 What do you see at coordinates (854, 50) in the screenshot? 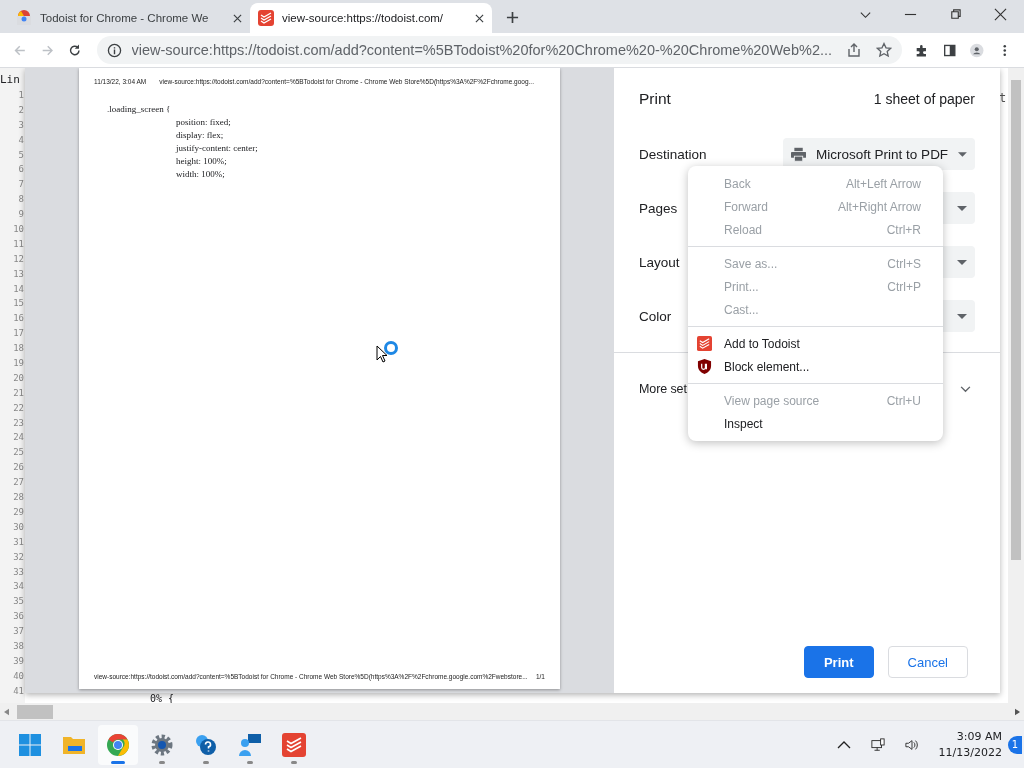
I see `share-icon` at bounding box center [854, 50].